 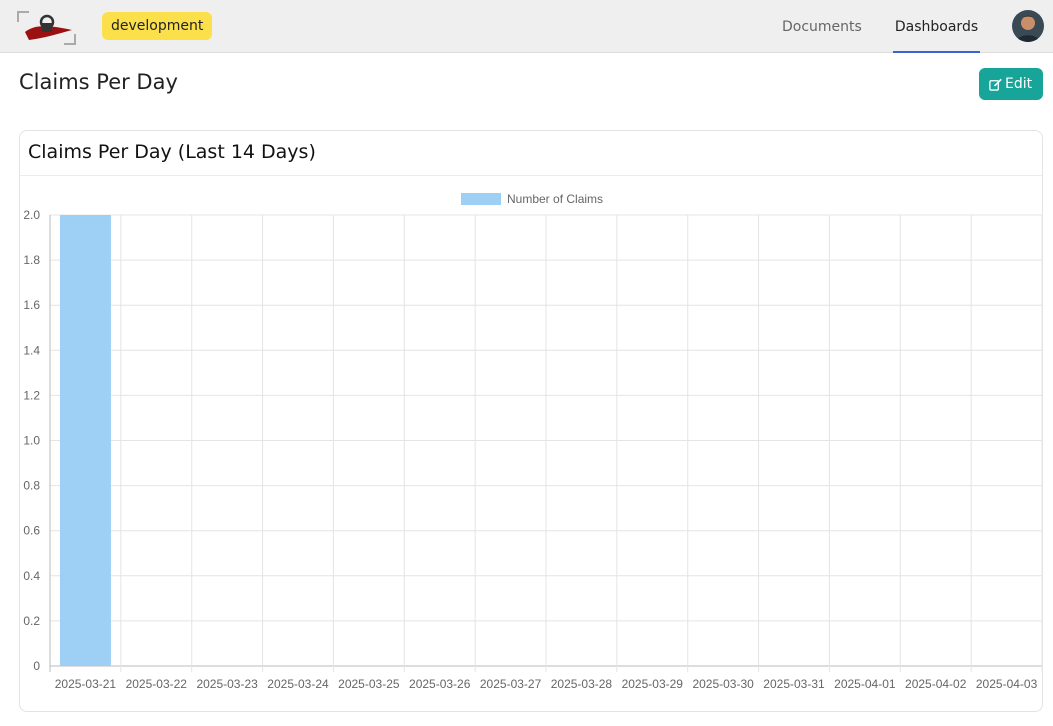 I want to click on bar, so click(x=85, y=440).